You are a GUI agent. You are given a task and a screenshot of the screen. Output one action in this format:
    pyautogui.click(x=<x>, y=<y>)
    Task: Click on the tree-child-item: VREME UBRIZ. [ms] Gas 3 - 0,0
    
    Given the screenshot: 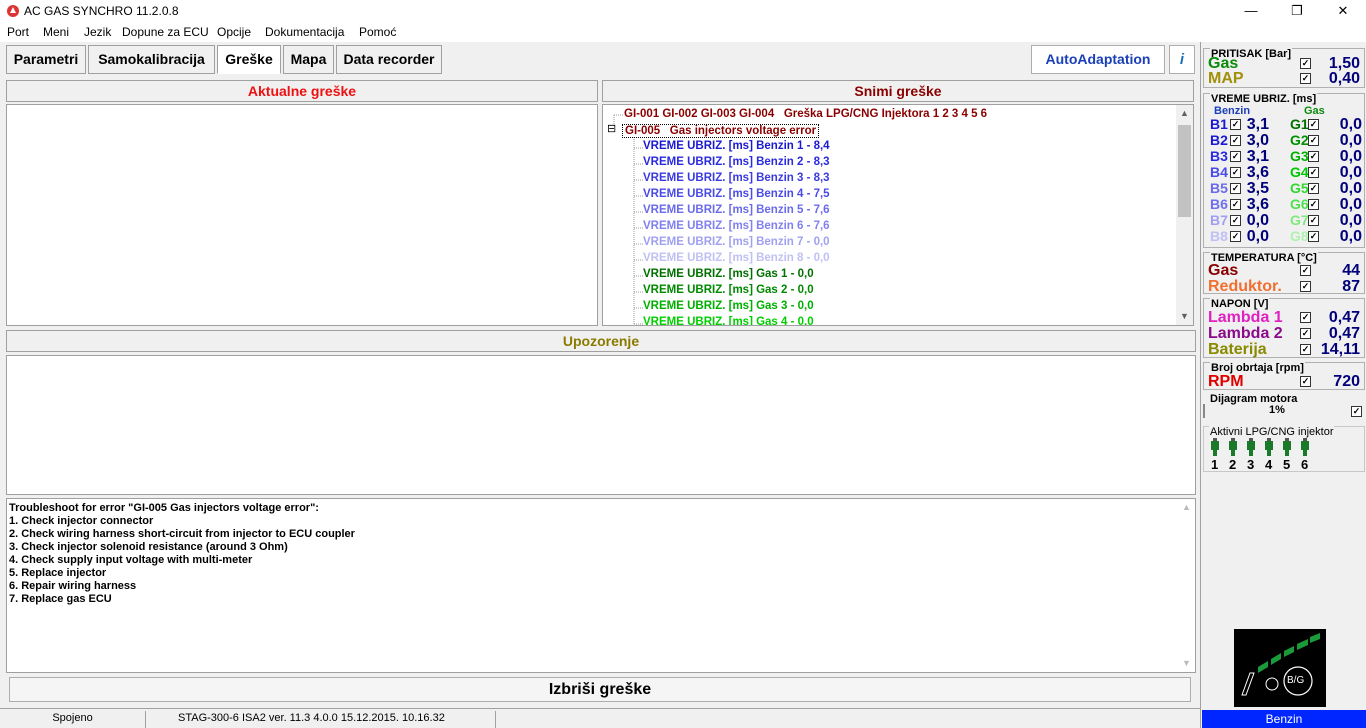 What is the action you would take?
    pyautogui.click(x=728, y=306)
    